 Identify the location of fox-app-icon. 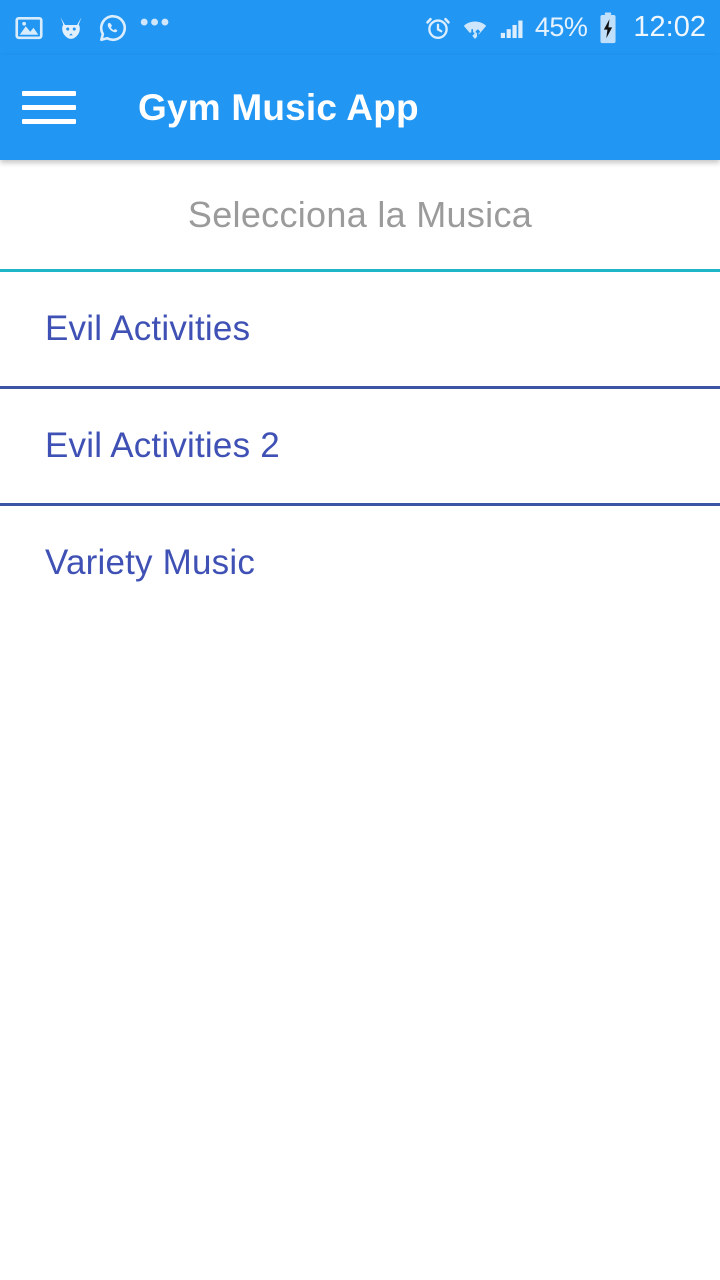
(71, 28).